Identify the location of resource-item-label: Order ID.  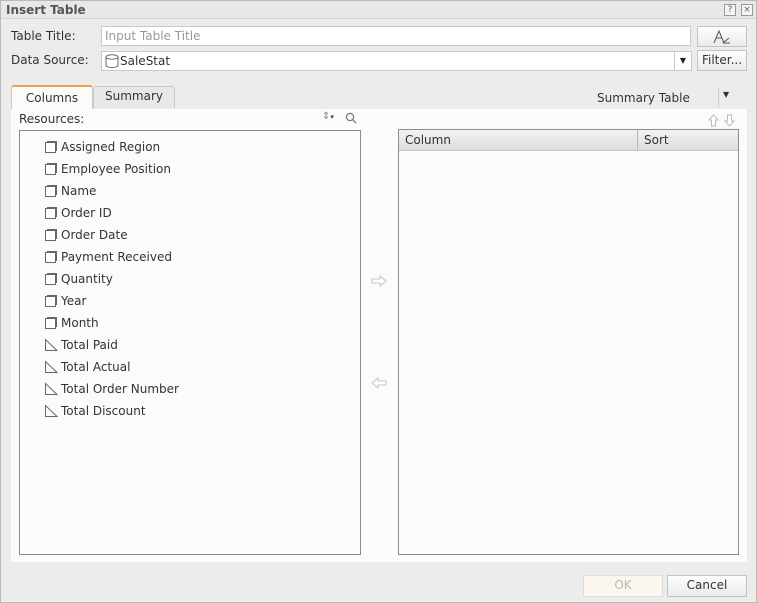
(86, 213).